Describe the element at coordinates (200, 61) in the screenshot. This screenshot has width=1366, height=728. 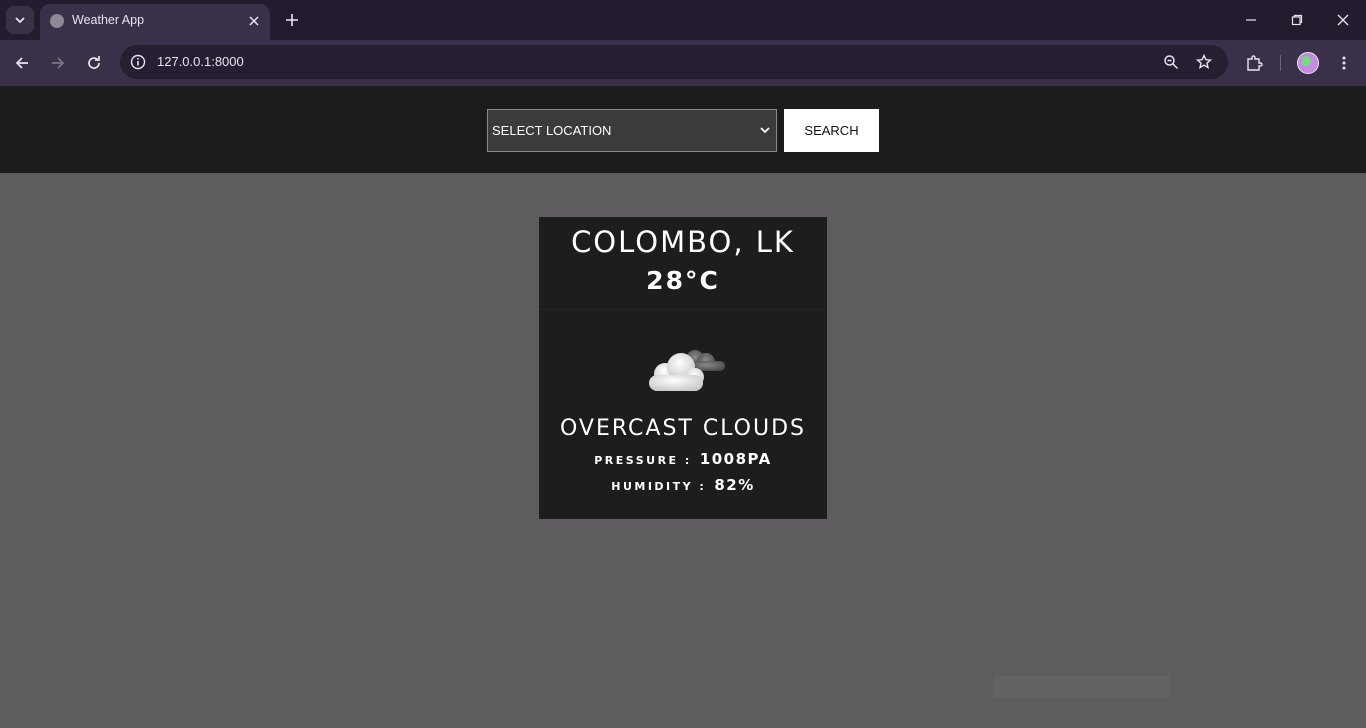
I see `url-text: 127.0.0.1:8000` at that location.